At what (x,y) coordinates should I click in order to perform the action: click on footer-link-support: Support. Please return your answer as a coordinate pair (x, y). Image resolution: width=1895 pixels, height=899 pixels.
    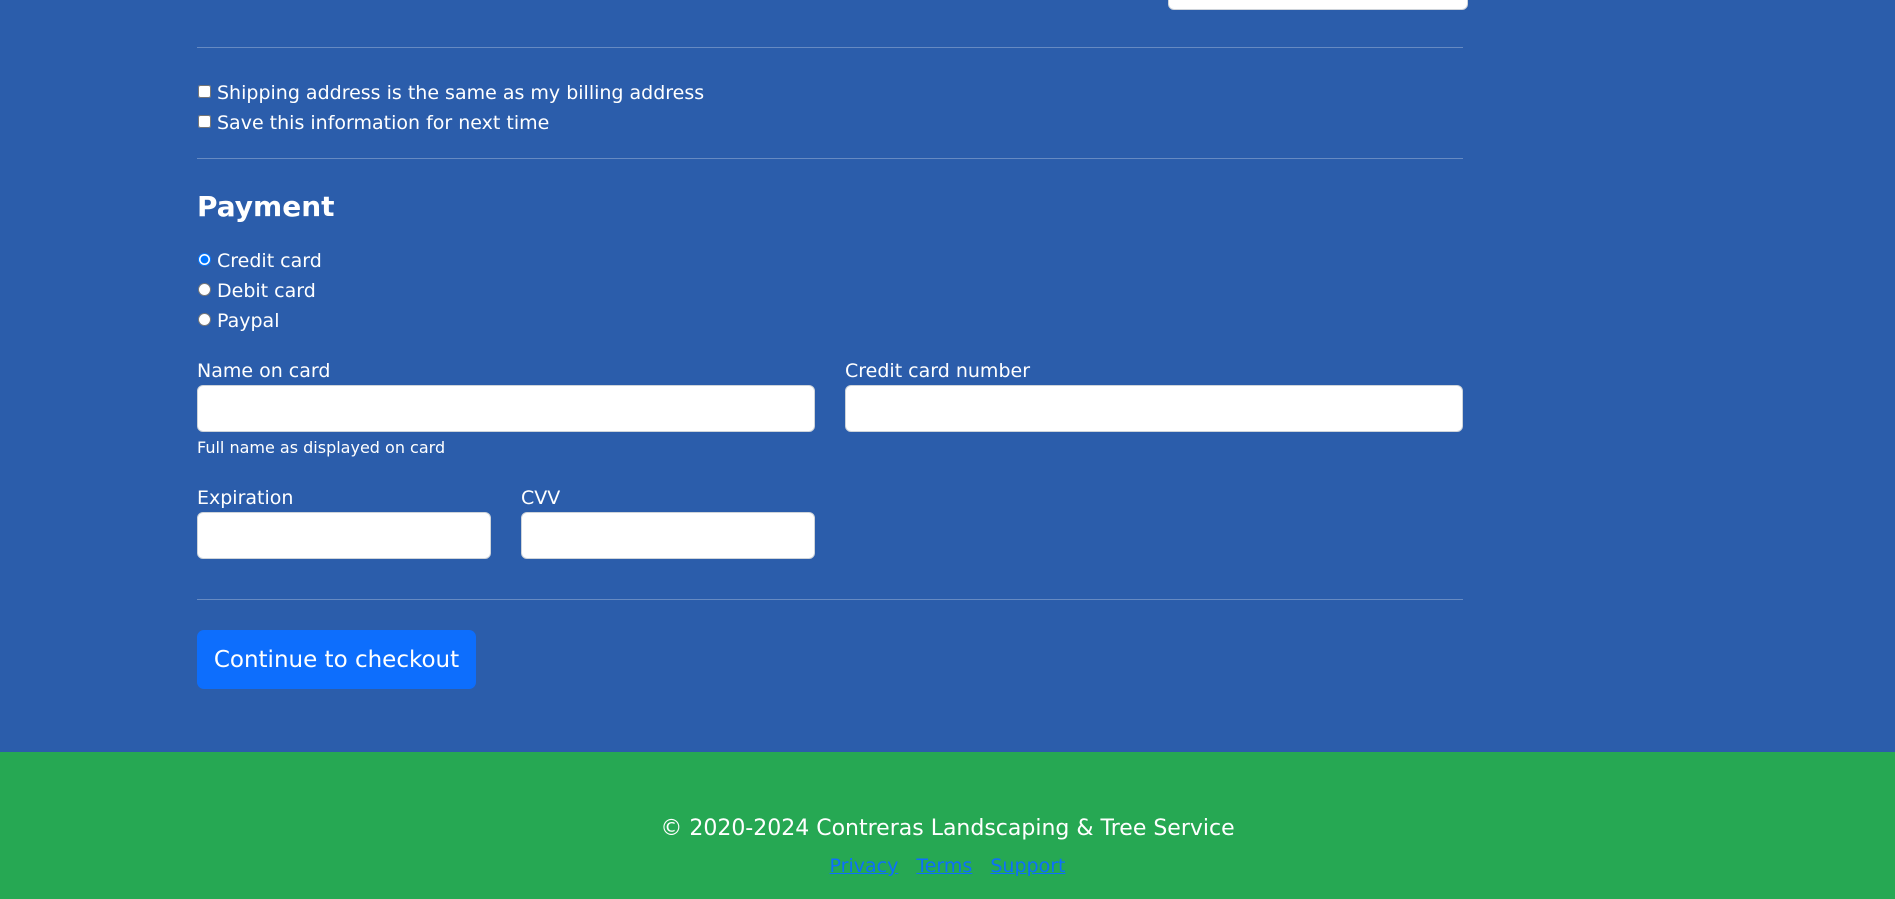
    Looking at the image, I should click on (1027, 866).